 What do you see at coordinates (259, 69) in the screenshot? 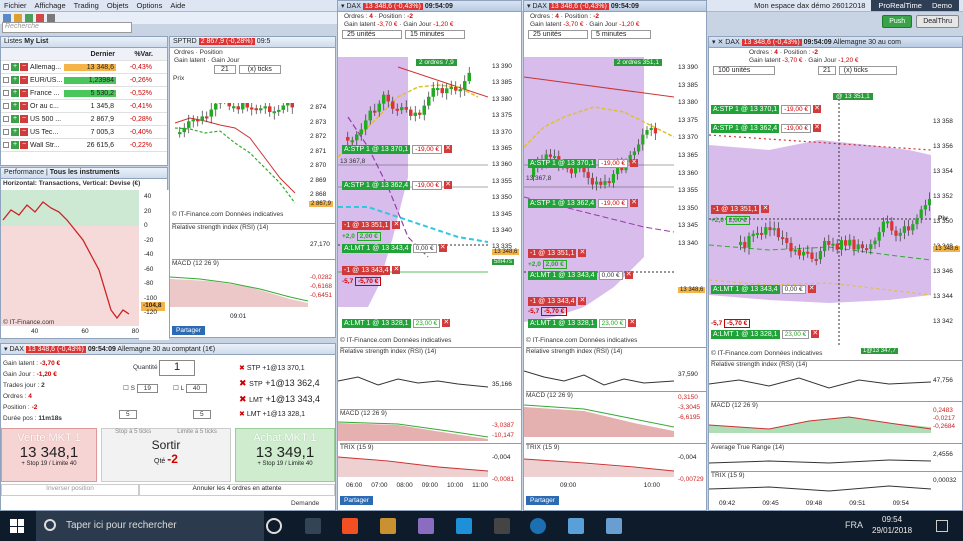
I see `spx-interval-select: (x) ticks` at bounding box center [259, 69].